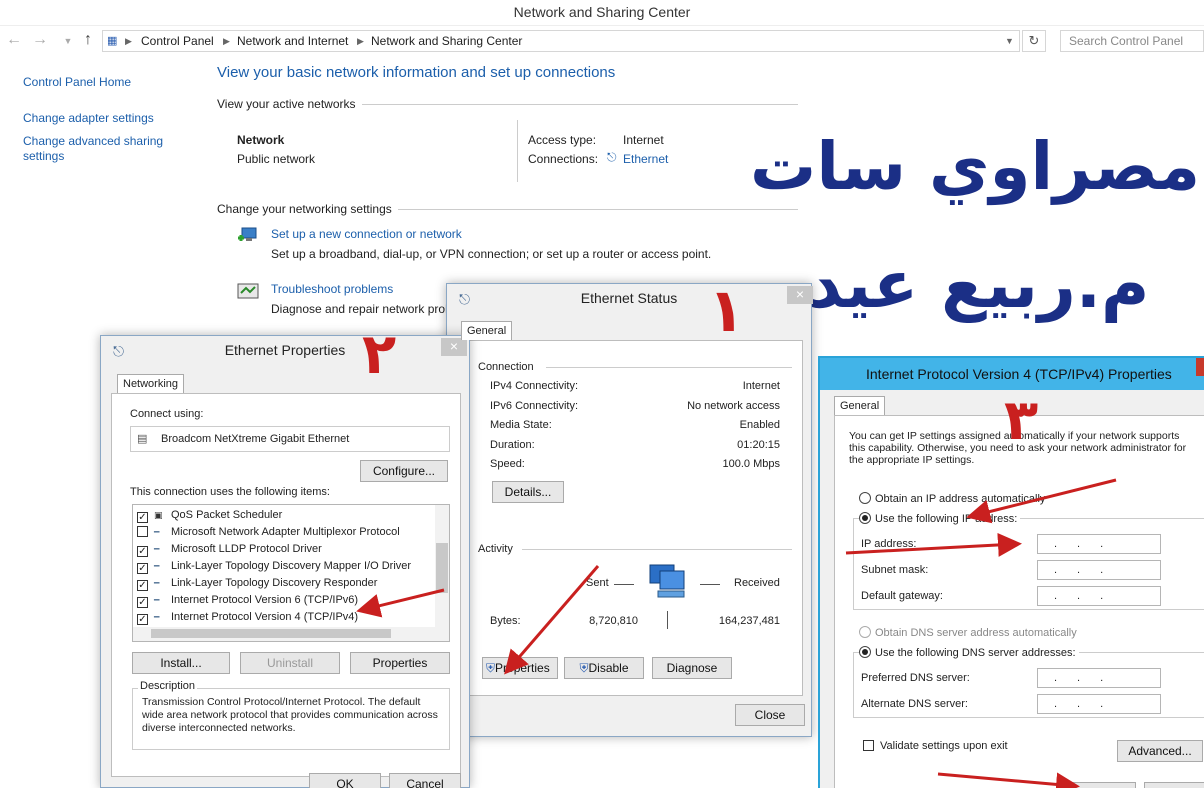  Describe the element at coordinates (1101, 785) in the screenshot. I see `ok-button` at that location.